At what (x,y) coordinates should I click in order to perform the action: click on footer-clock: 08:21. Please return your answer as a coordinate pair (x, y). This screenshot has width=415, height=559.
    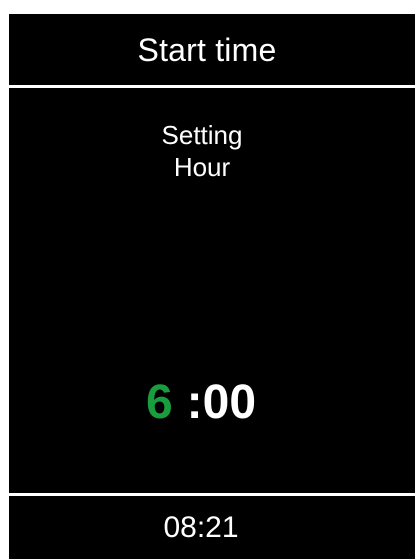
    Looking at the image, I should click on (212, 527).